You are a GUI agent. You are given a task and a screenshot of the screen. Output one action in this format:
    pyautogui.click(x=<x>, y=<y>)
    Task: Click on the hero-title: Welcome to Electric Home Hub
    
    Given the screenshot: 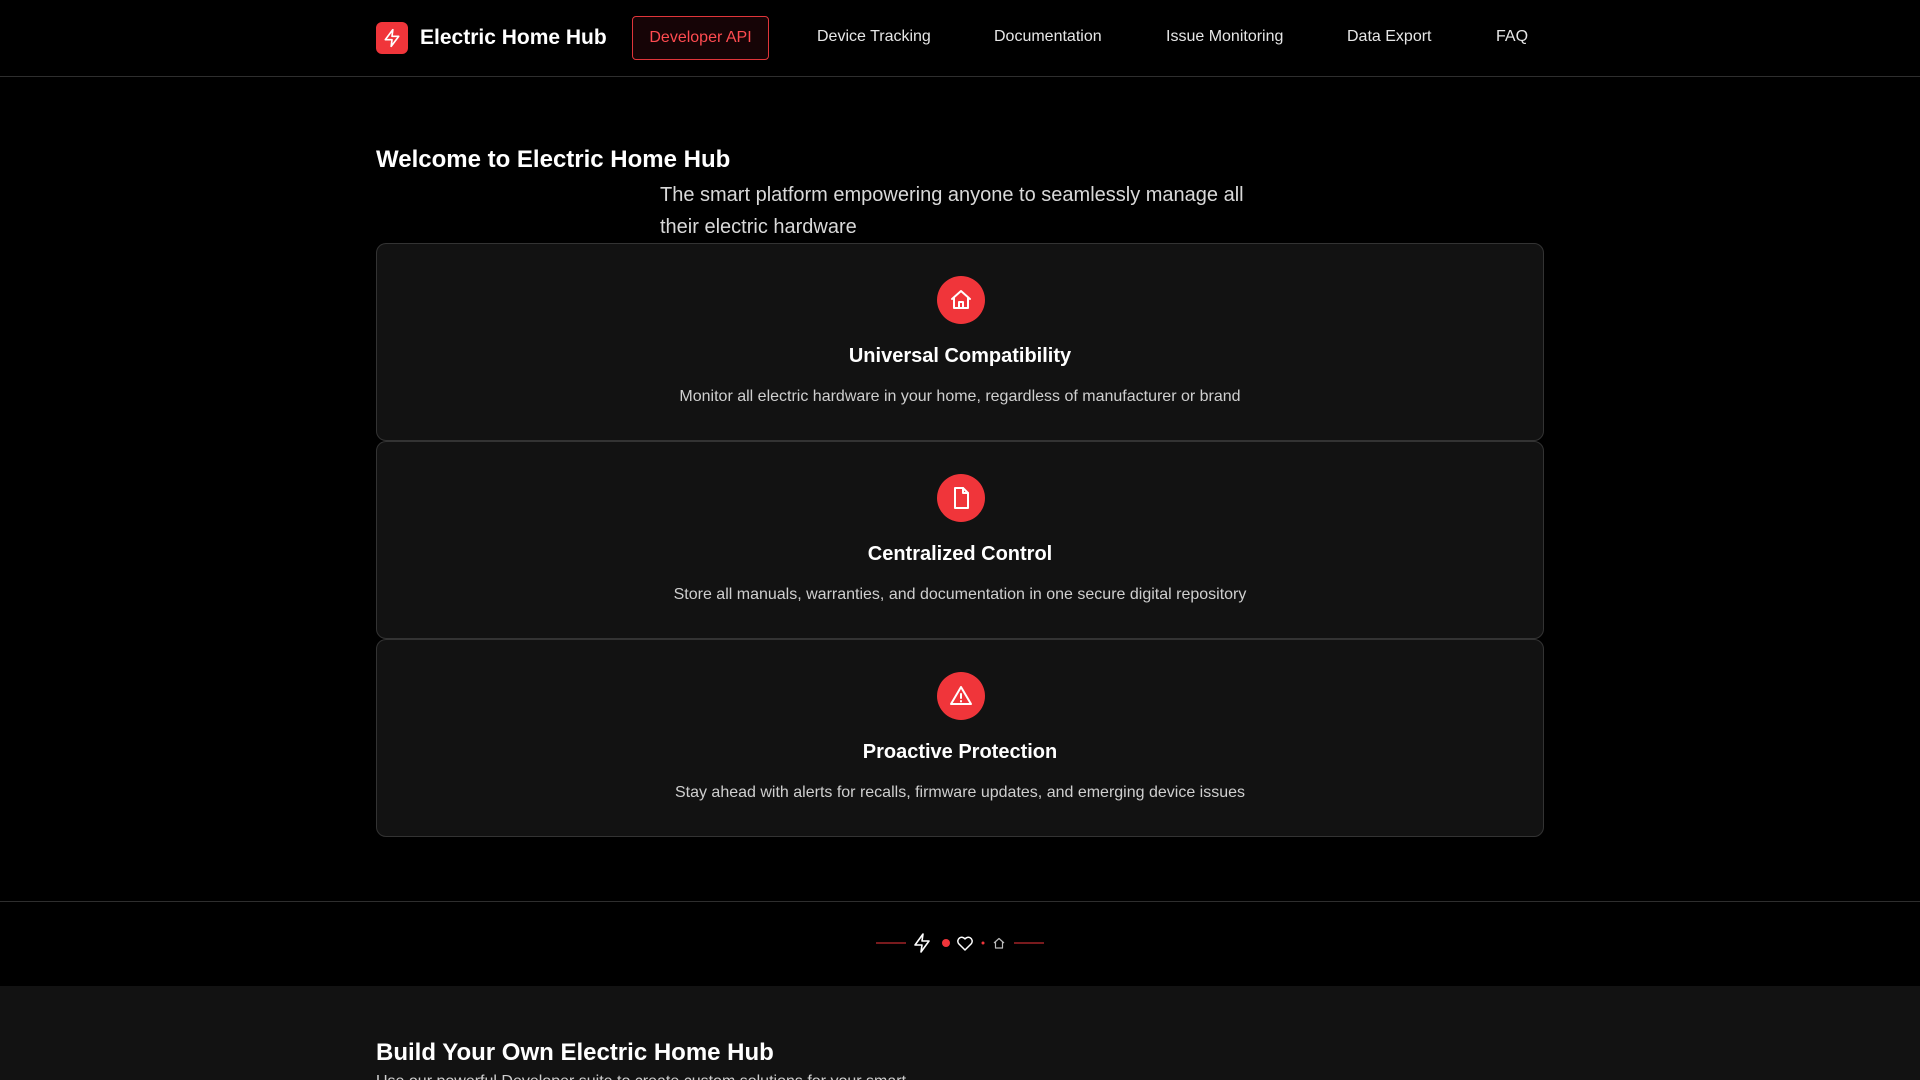 What is the action you would take?
    pyautogui.click(x=553, y=159)
    